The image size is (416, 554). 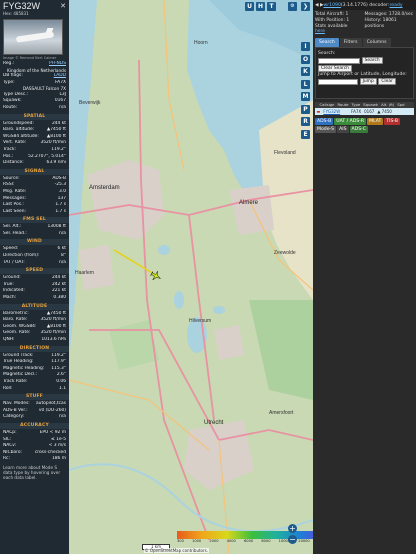 I want to click on detail-label: Ground:, so click(x=12, y=278).